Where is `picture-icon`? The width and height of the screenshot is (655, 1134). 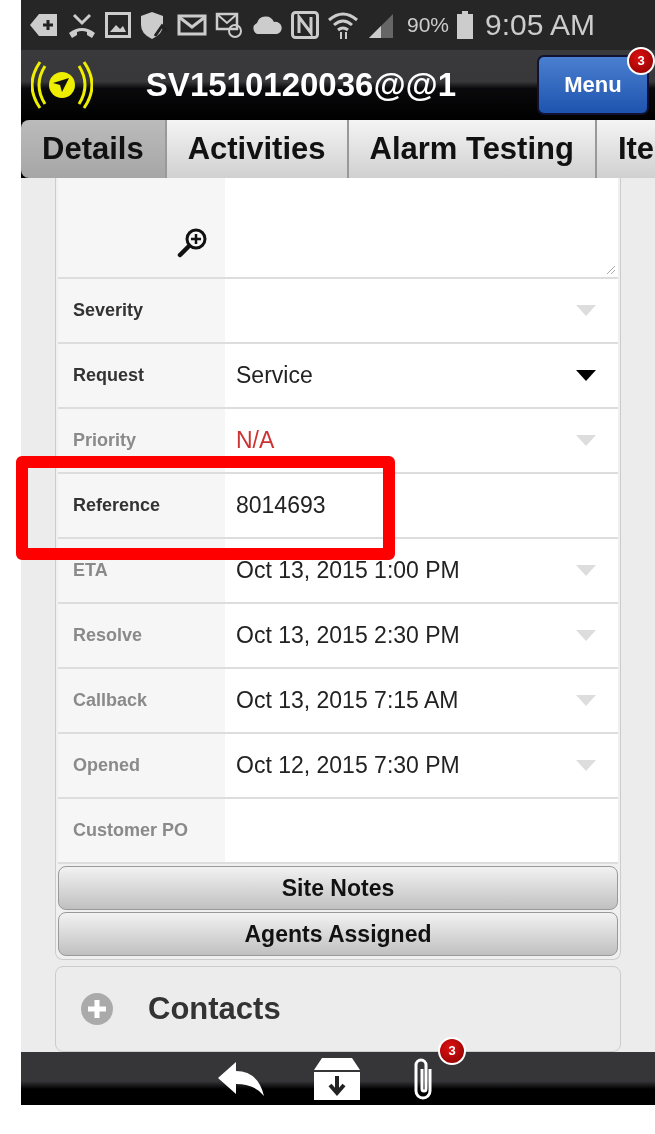
picture-icon is located at coordinates (118, 25).